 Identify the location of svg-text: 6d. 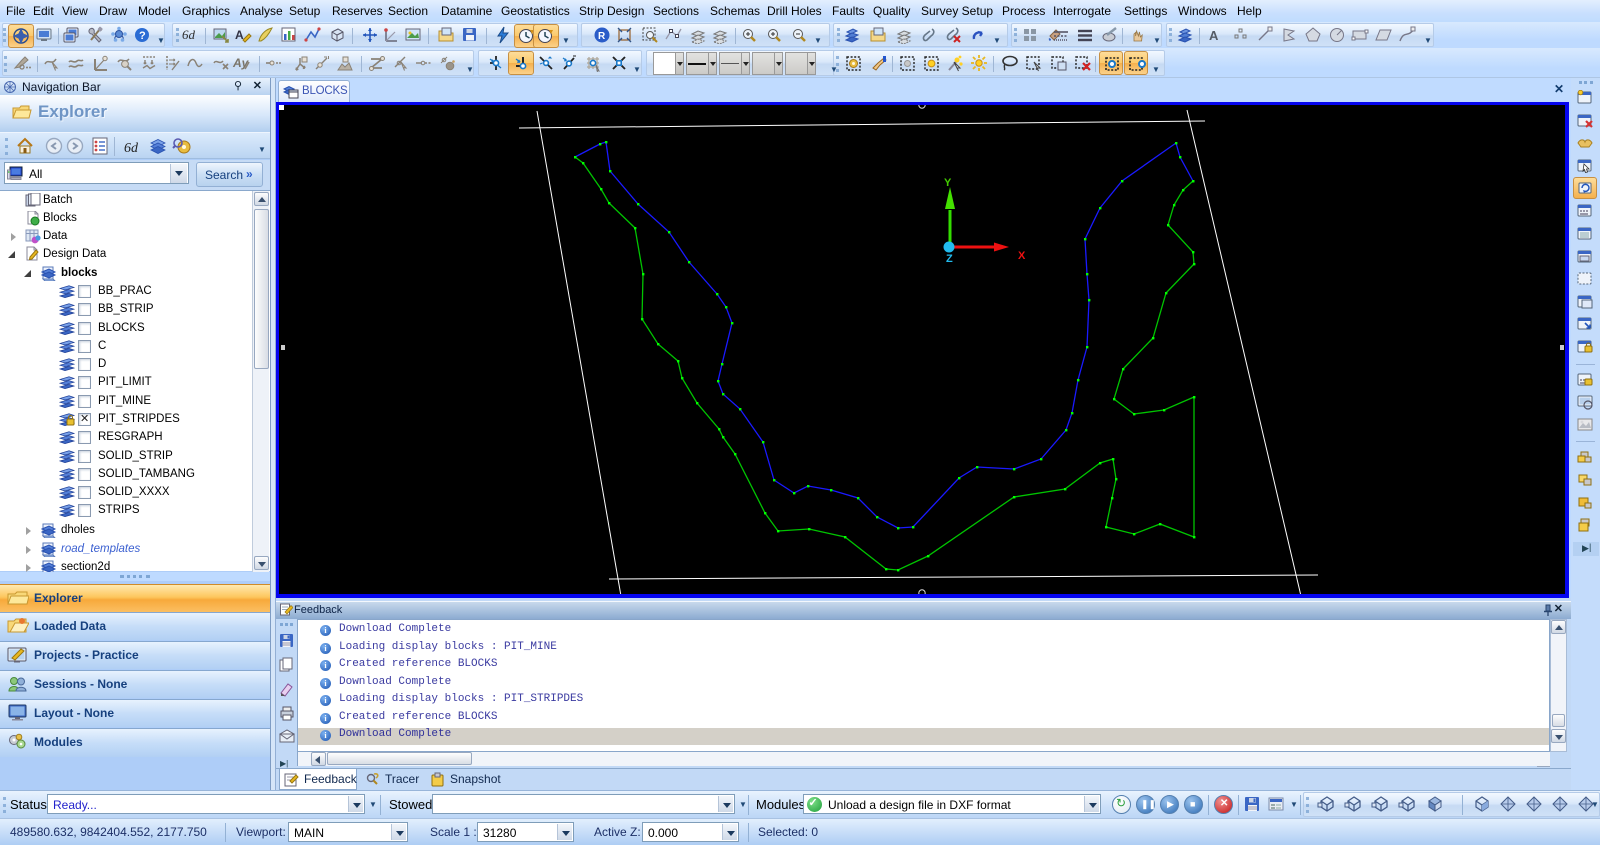
(189, 34).